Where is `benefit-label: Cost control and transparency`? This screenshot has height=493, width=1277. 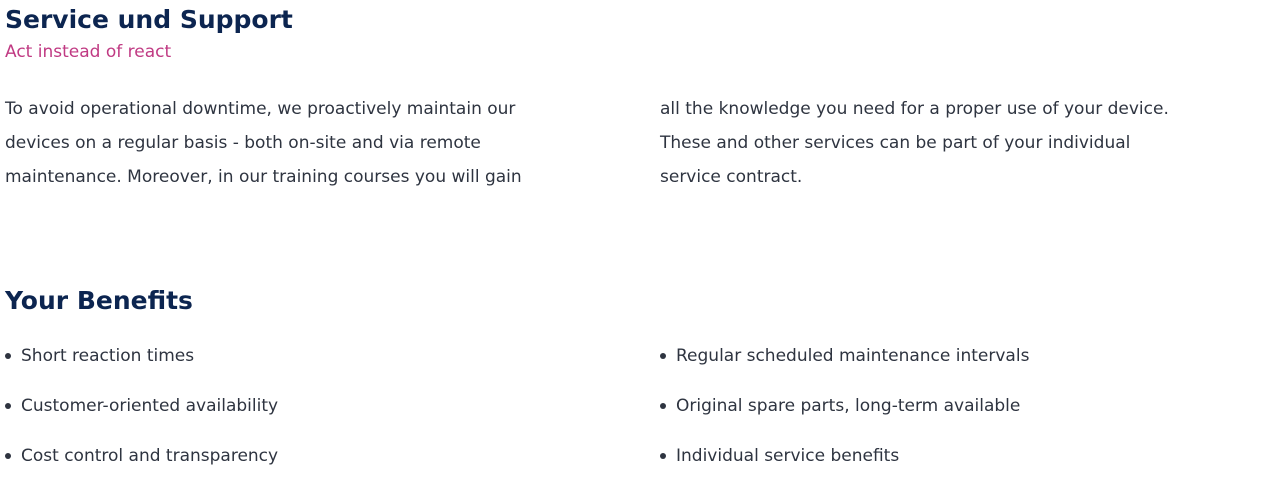 benefit-label: Cost control and transparency is located at coordinates (150, 456).